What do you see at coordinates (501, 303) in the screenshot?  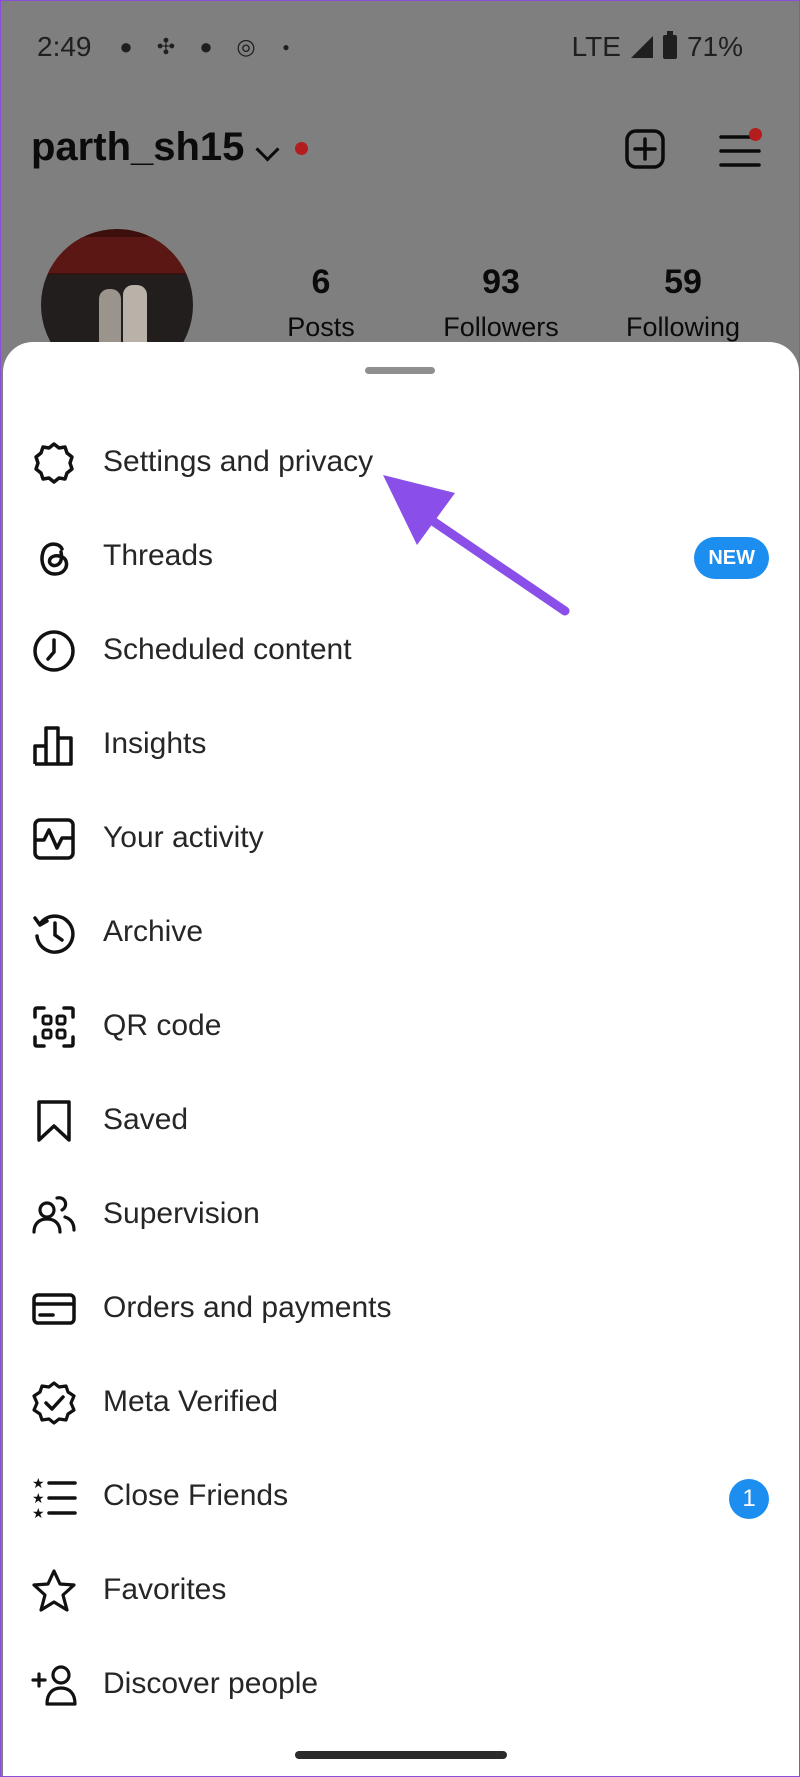 I see `stat-followers: 93 Followers` at bounding box center [501, 303].